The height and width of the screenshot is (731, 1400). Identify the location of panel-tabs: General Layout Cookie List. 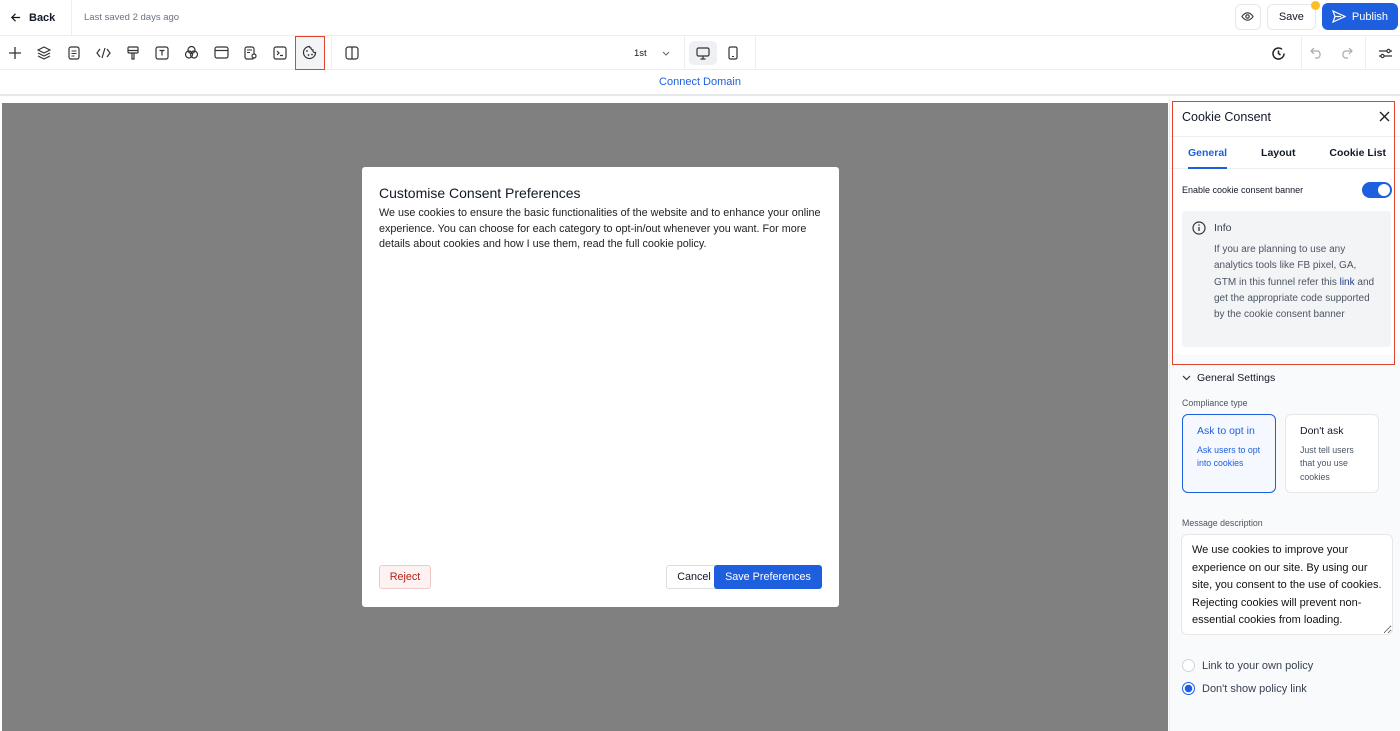
(1285, 153).